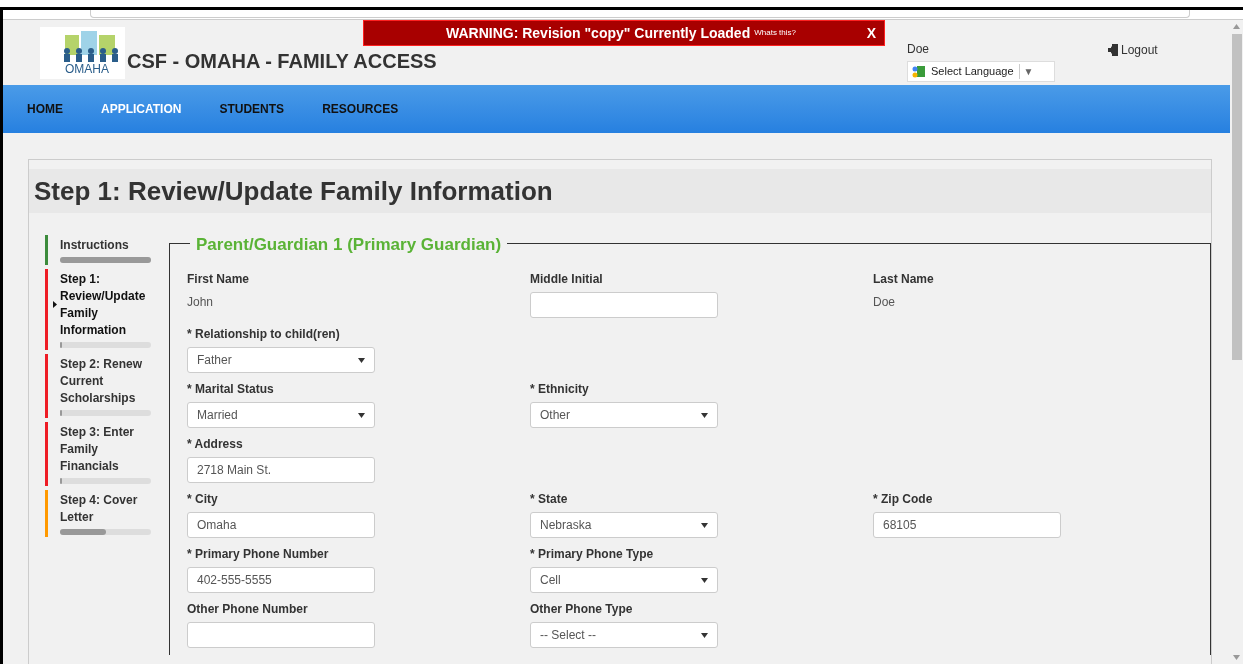 The image size is (1243, 664). What do you see at coordinates (1236, 197) in the screenshot?
I see `scroll-thumb` at bounding box center [1236, 197].